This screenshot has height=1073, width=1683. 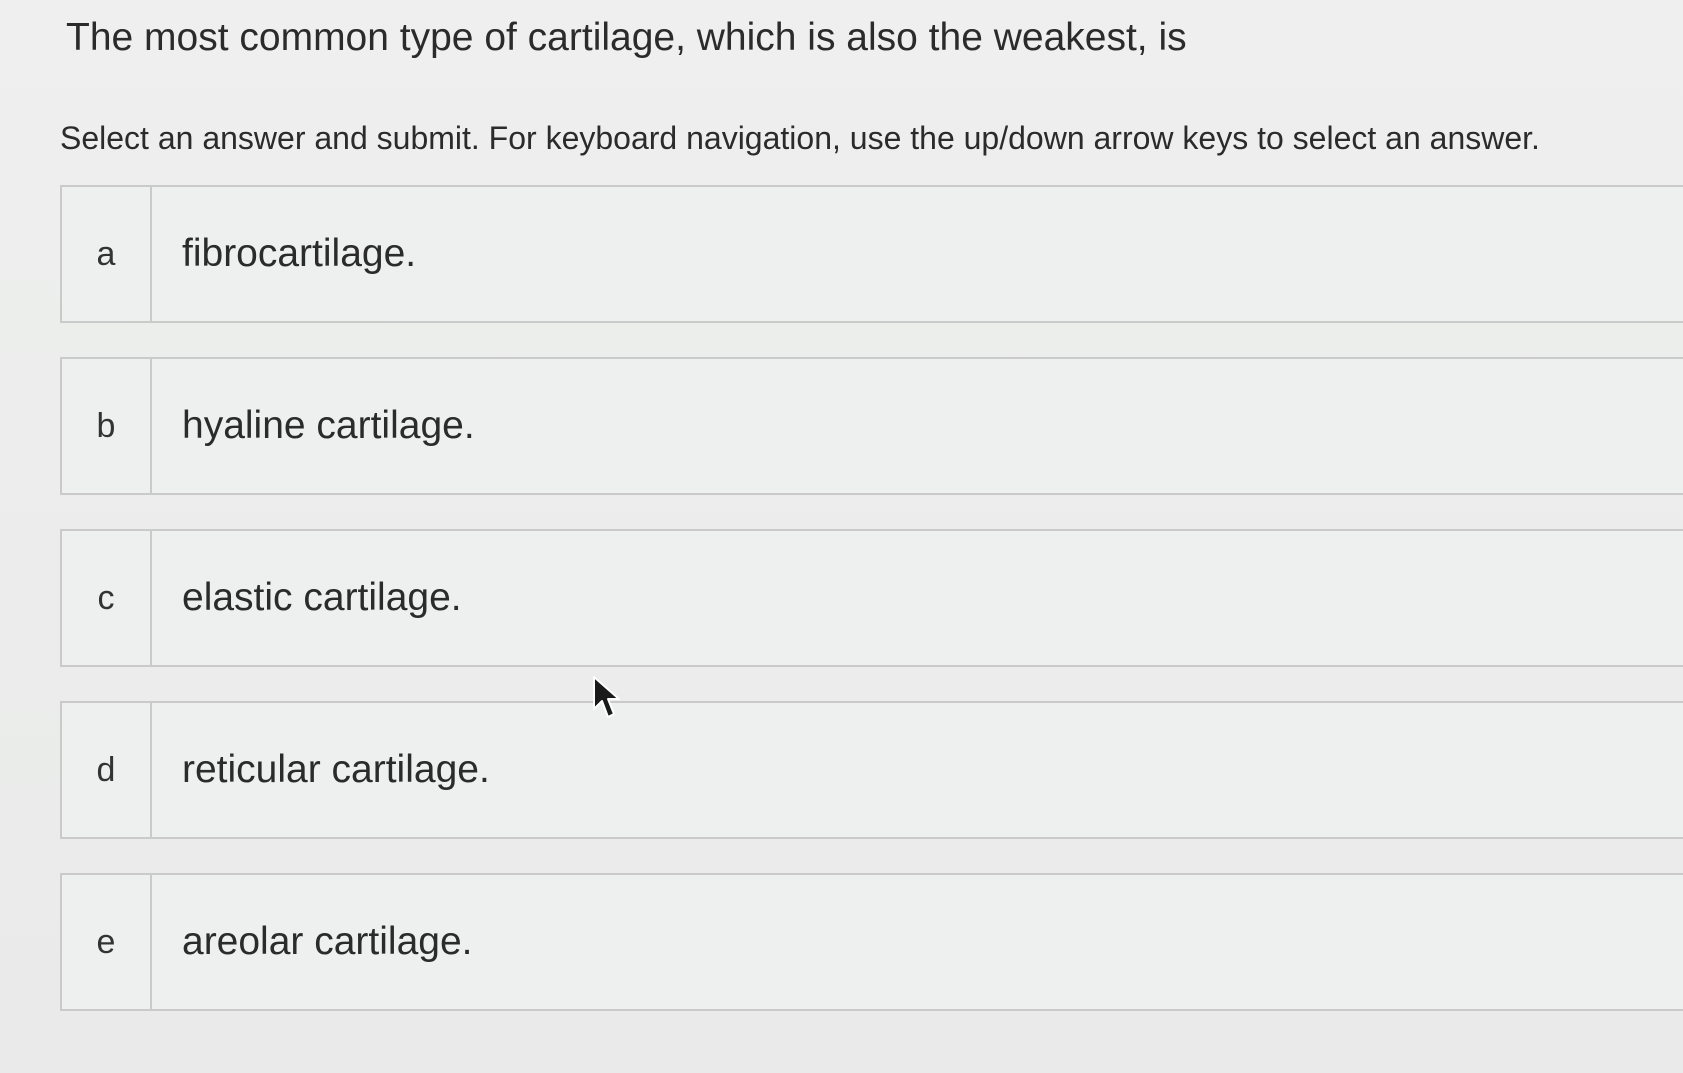 What do you see at coordinates (871, 770) in the screenshot?
I see `answer-option-d: d reticular cartilage.` at bounding box center [871, 770].